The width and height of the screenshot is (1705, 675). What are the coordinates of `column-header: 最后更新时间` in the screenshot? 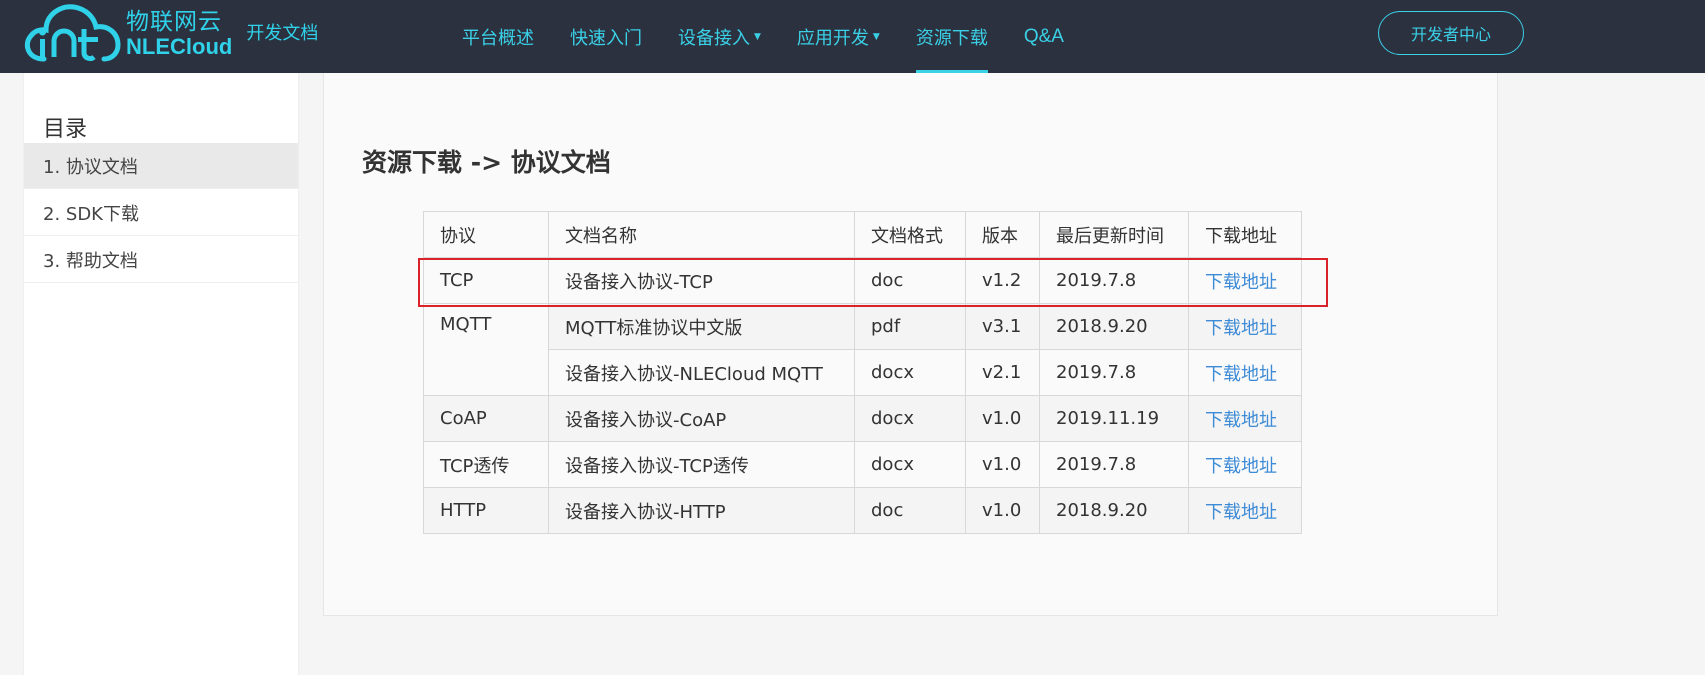 It's located at (1114, 234).